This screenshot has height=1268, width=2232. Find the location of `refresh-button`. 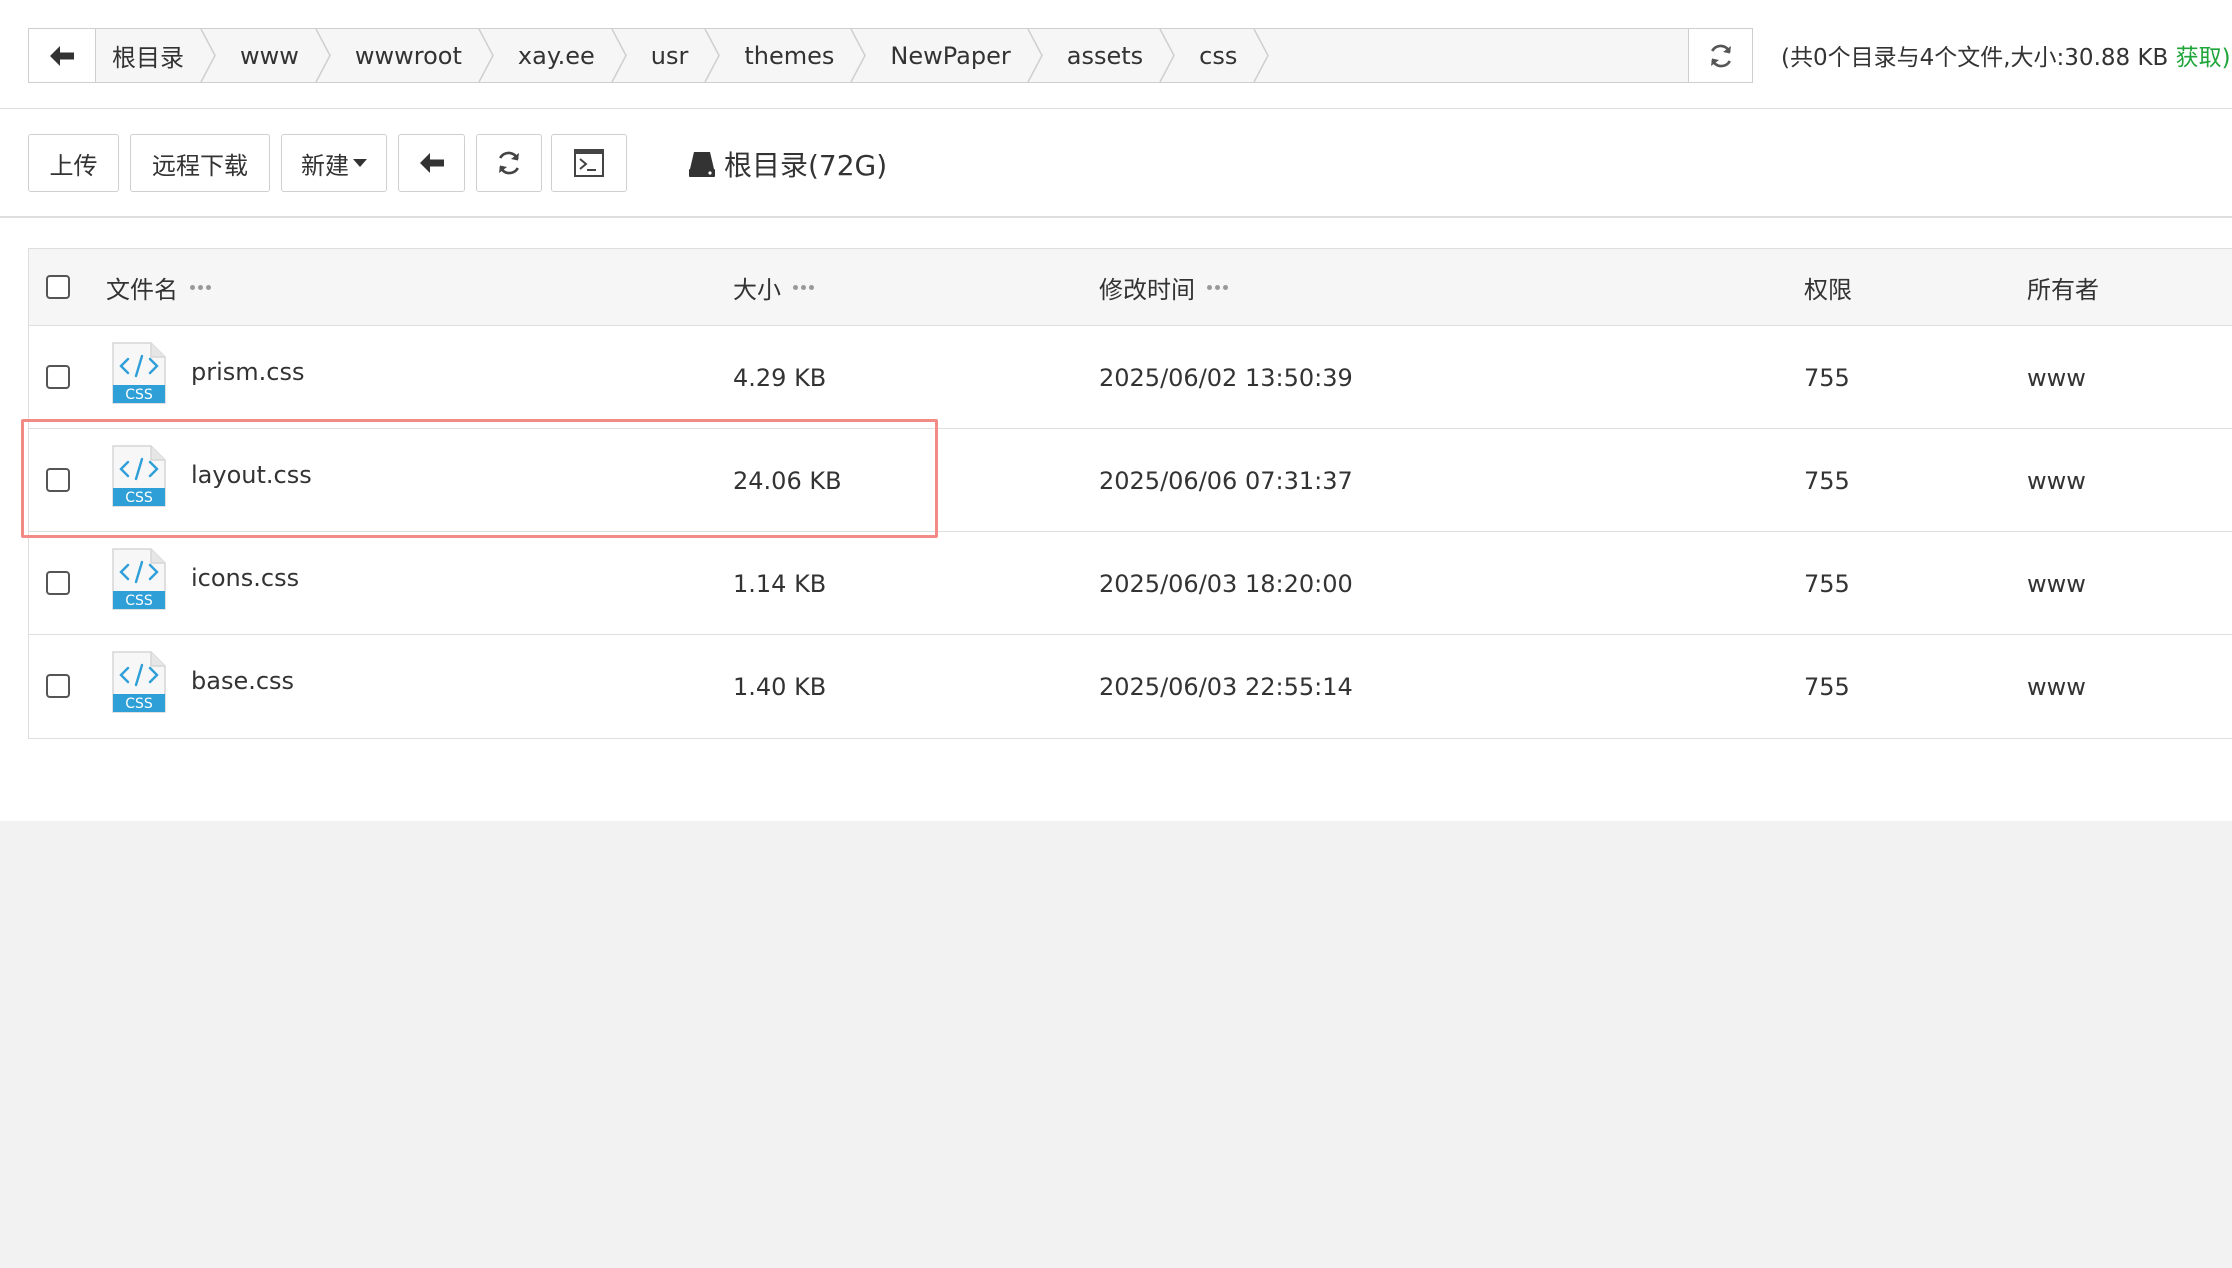

refresh-button is located at coordinates (509, 163).